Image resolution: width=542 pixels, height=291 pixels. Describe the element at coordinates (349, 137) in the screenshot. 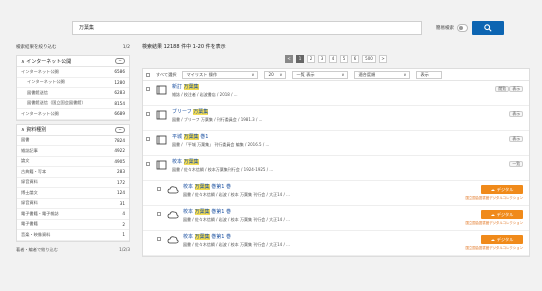

I see `item-title: 平城 万葉集 巻1` at that location.